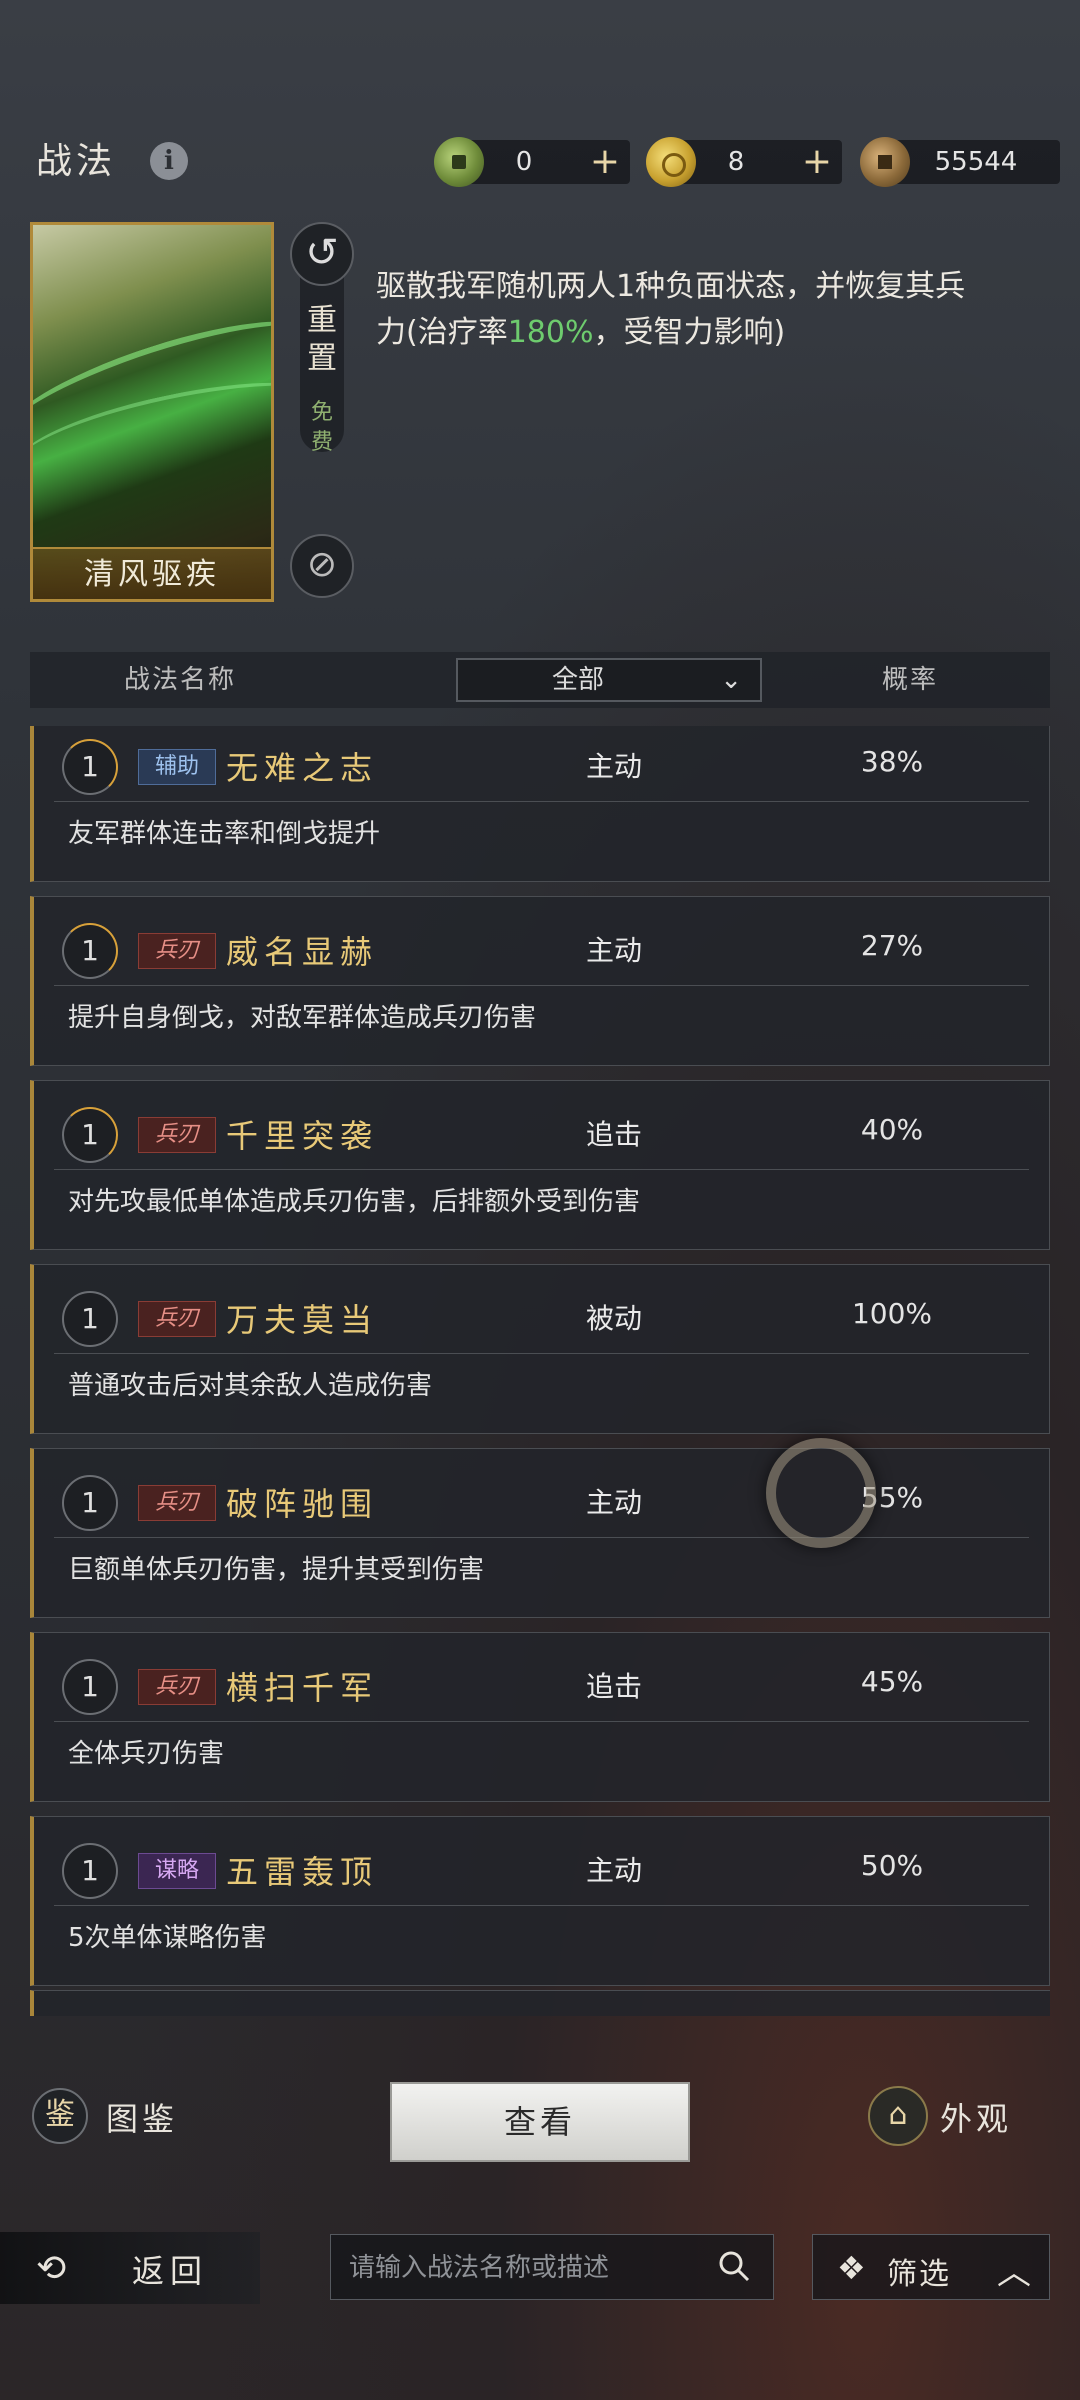  I want to click on add-gold-button: +, so click(817, 162).